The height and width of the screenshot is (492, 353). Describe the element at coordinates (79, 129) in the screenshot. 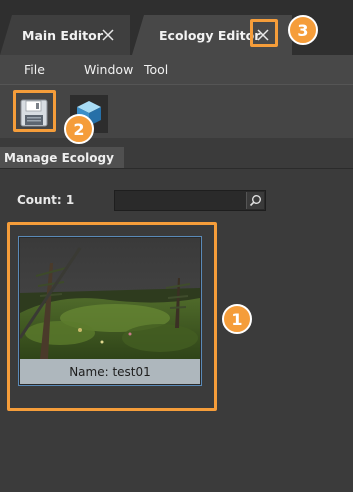

I see `callout-badge-2: 2` at that location.